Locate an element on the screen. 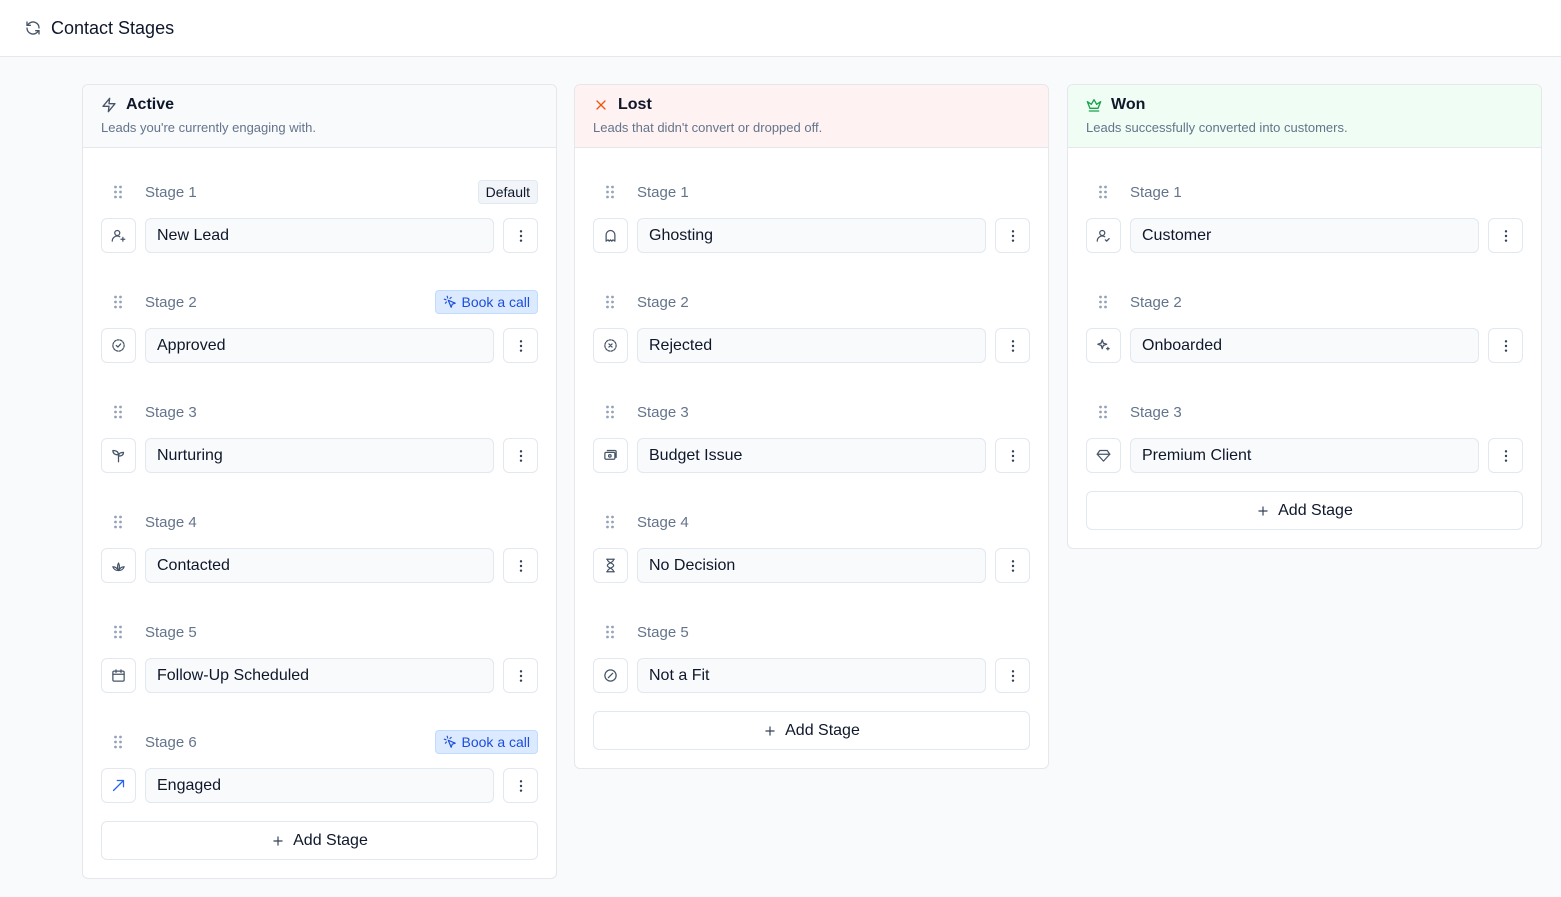 The width and height of the screenshot is (1561, 897). banknote-icon is located at coordinates (610, 455).